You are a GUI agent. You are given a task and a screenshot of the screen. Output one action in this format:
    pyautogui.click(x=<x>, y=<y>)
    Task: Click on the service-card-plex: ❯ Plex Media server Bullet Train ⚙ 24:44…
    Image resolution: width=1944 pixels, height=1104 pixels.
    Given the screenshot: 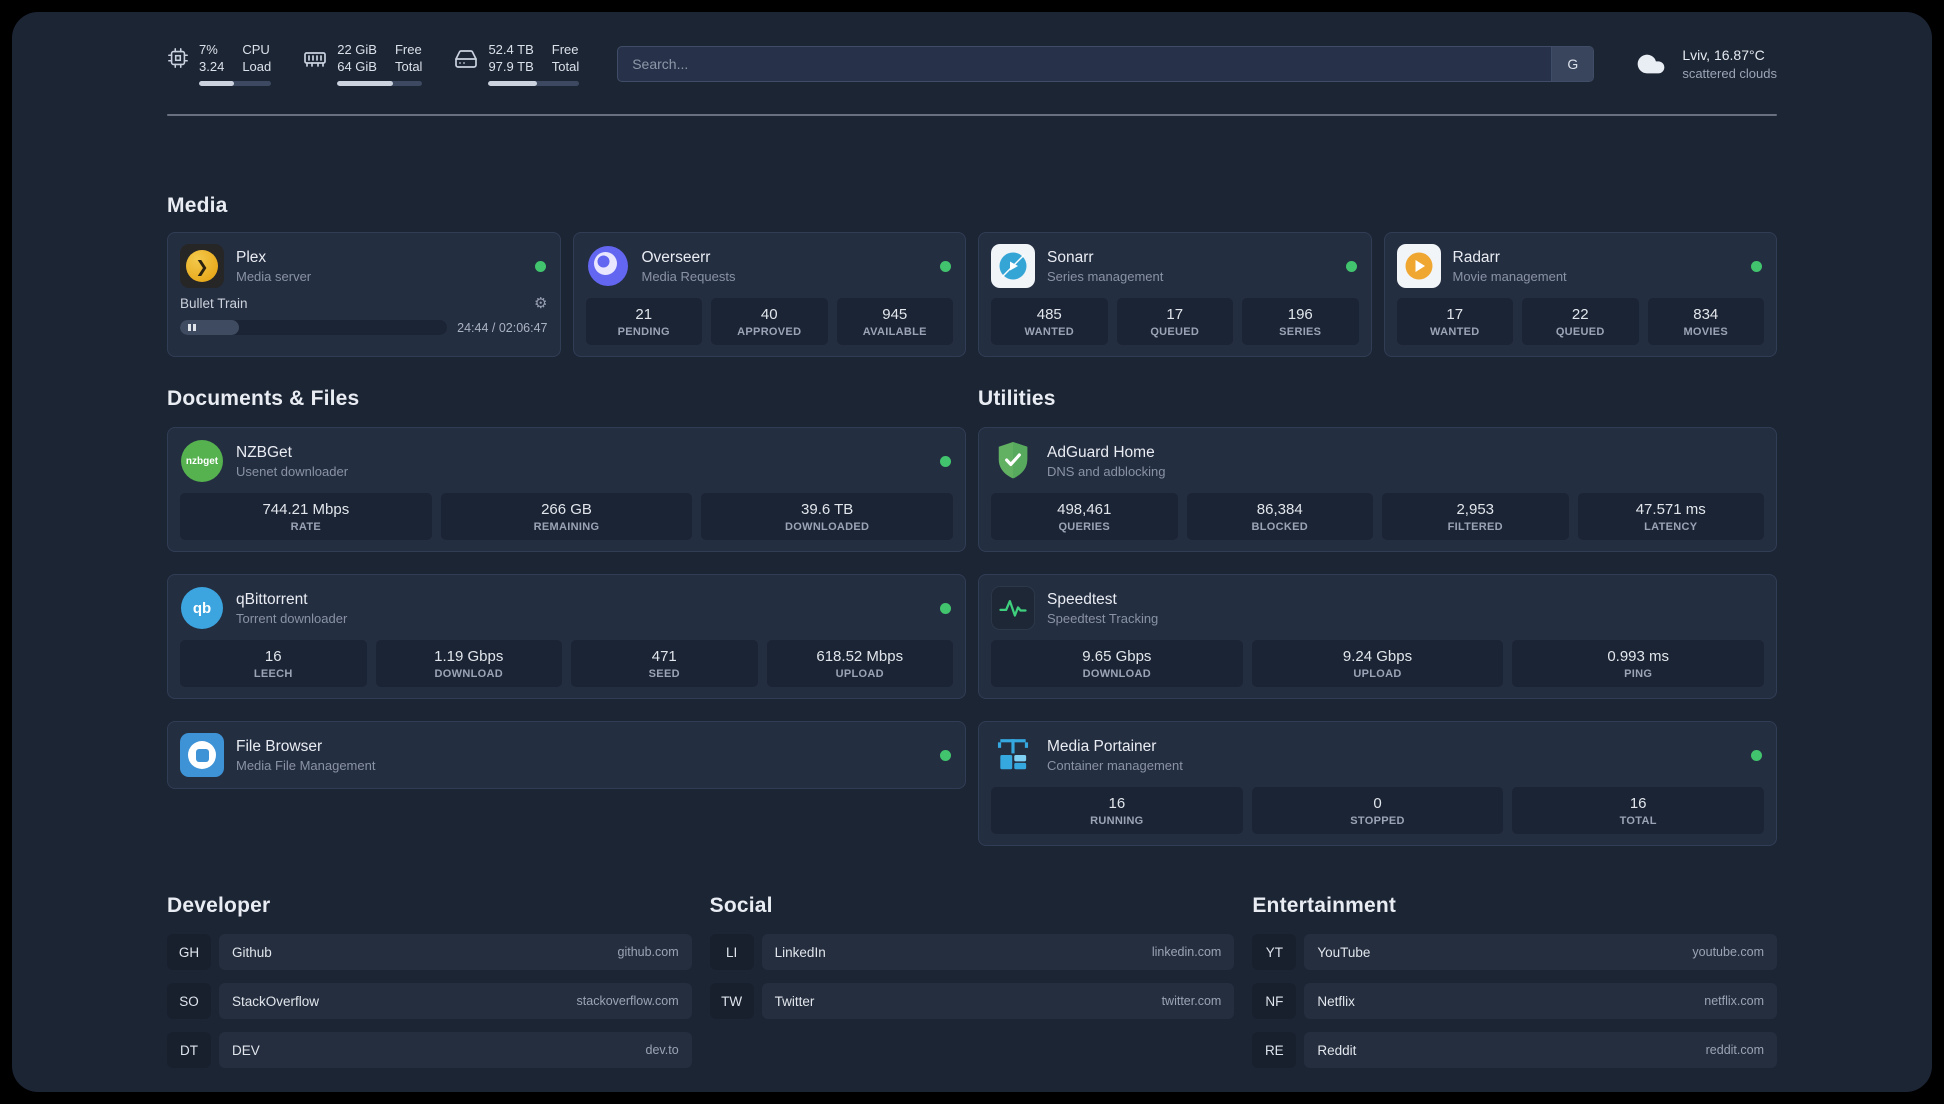 What is the action you would take?
    pyautogui.click(x=364, y=294)
    